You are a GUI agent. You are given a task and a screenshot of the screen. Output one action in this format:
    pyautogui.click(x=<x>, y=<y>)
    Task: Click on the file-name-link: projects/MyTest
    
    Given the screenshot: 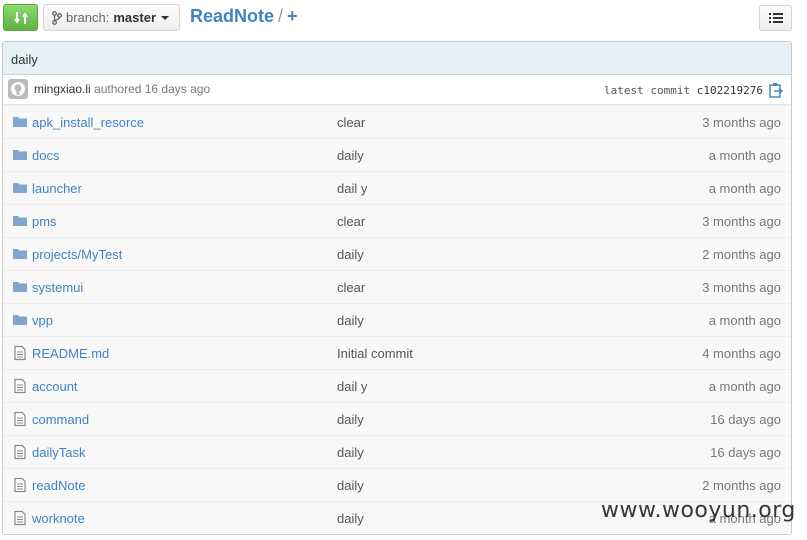 What is the action you would take?
    pyautogui.click(x=77, y=254)
    